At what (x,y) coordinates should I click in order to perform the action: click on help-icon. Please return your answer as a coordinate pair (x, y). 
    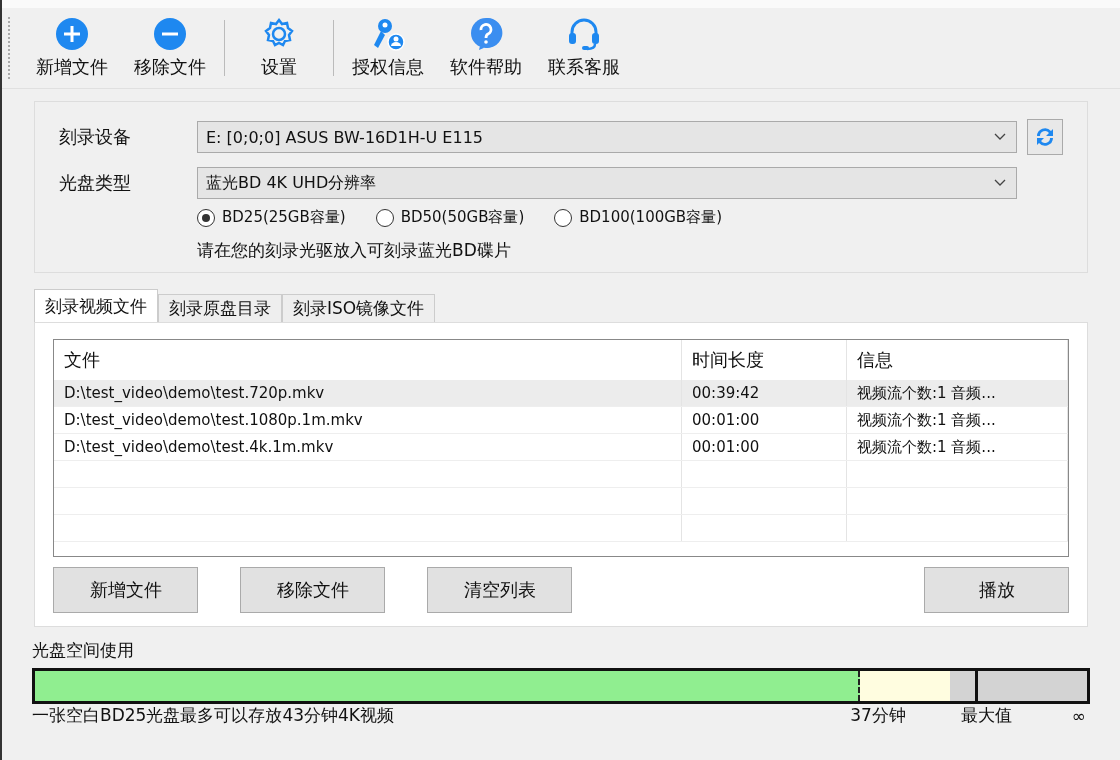
    Looking at the image, I should click on (486, 34).